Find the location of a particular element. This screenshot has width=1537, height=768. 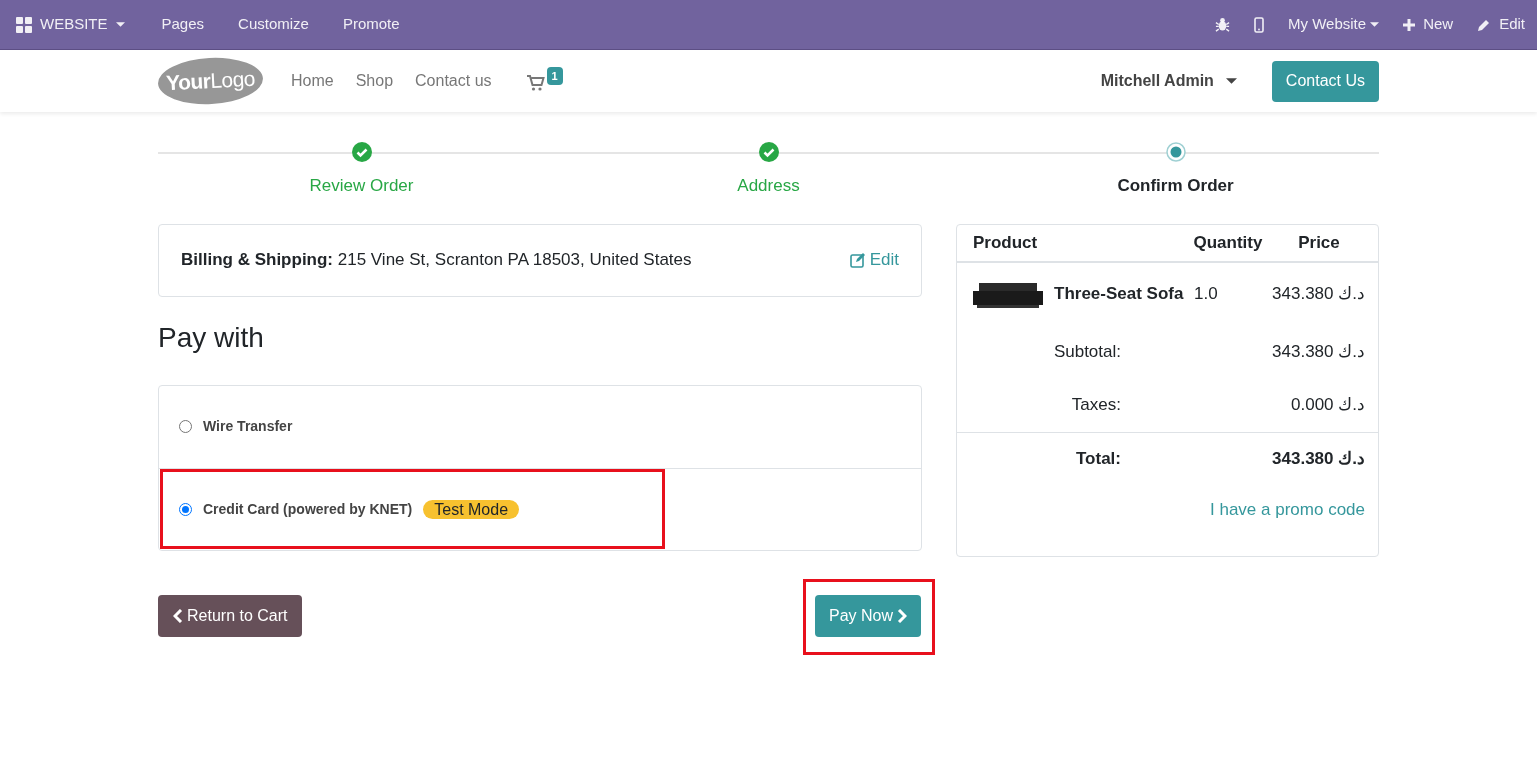

payment-method-label: Wire Transfer is located at coordinates (248, 426).